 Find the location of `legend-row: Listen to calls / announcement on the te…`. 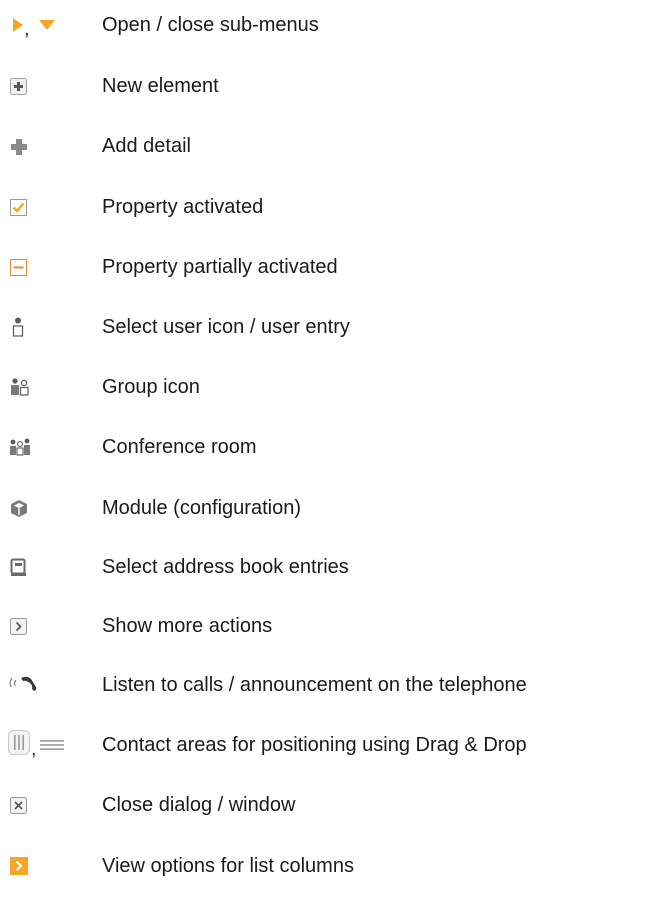

legend-row: Listen to calls / announcement on the te… is located at coordinates (336, 685).